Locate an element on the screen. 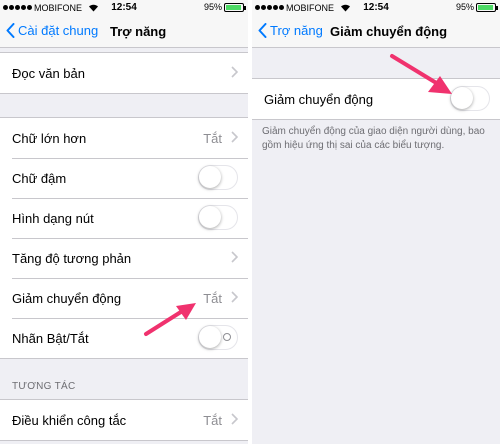  group-reading: Đọc văn bản is located at coordinates (124, 73).